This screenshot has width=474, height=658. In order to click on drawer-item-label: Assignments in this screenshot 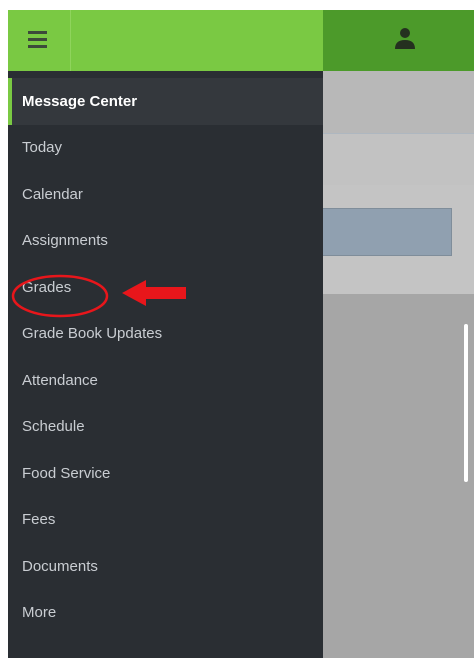, I will do `click(65, 241)`.